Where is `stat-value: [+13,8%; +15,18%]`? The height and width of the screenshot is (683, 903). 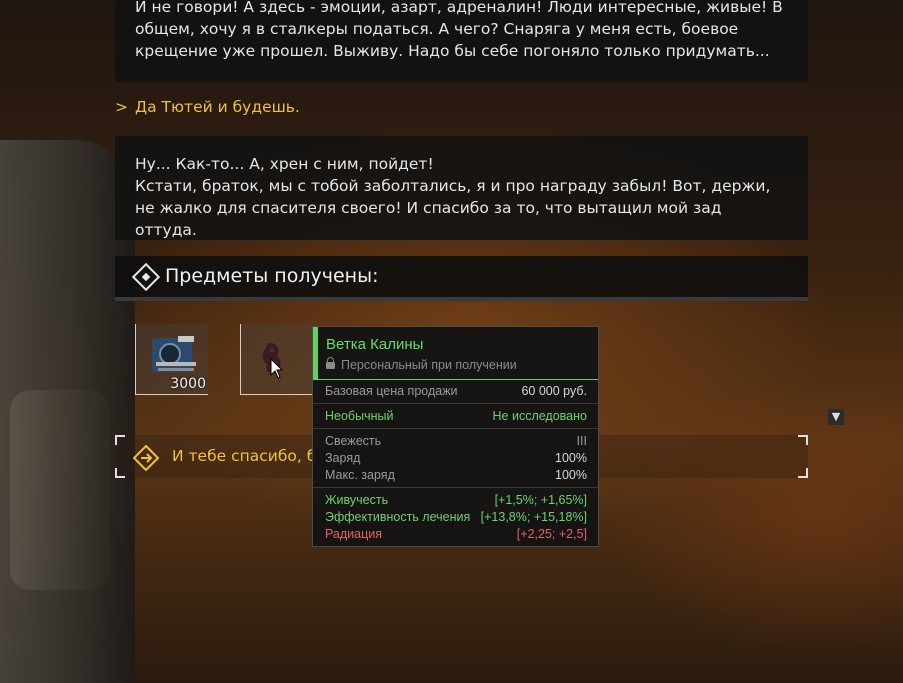
stat-value: [+13,8%; +15,18%] is located at coordinates (533, 517).